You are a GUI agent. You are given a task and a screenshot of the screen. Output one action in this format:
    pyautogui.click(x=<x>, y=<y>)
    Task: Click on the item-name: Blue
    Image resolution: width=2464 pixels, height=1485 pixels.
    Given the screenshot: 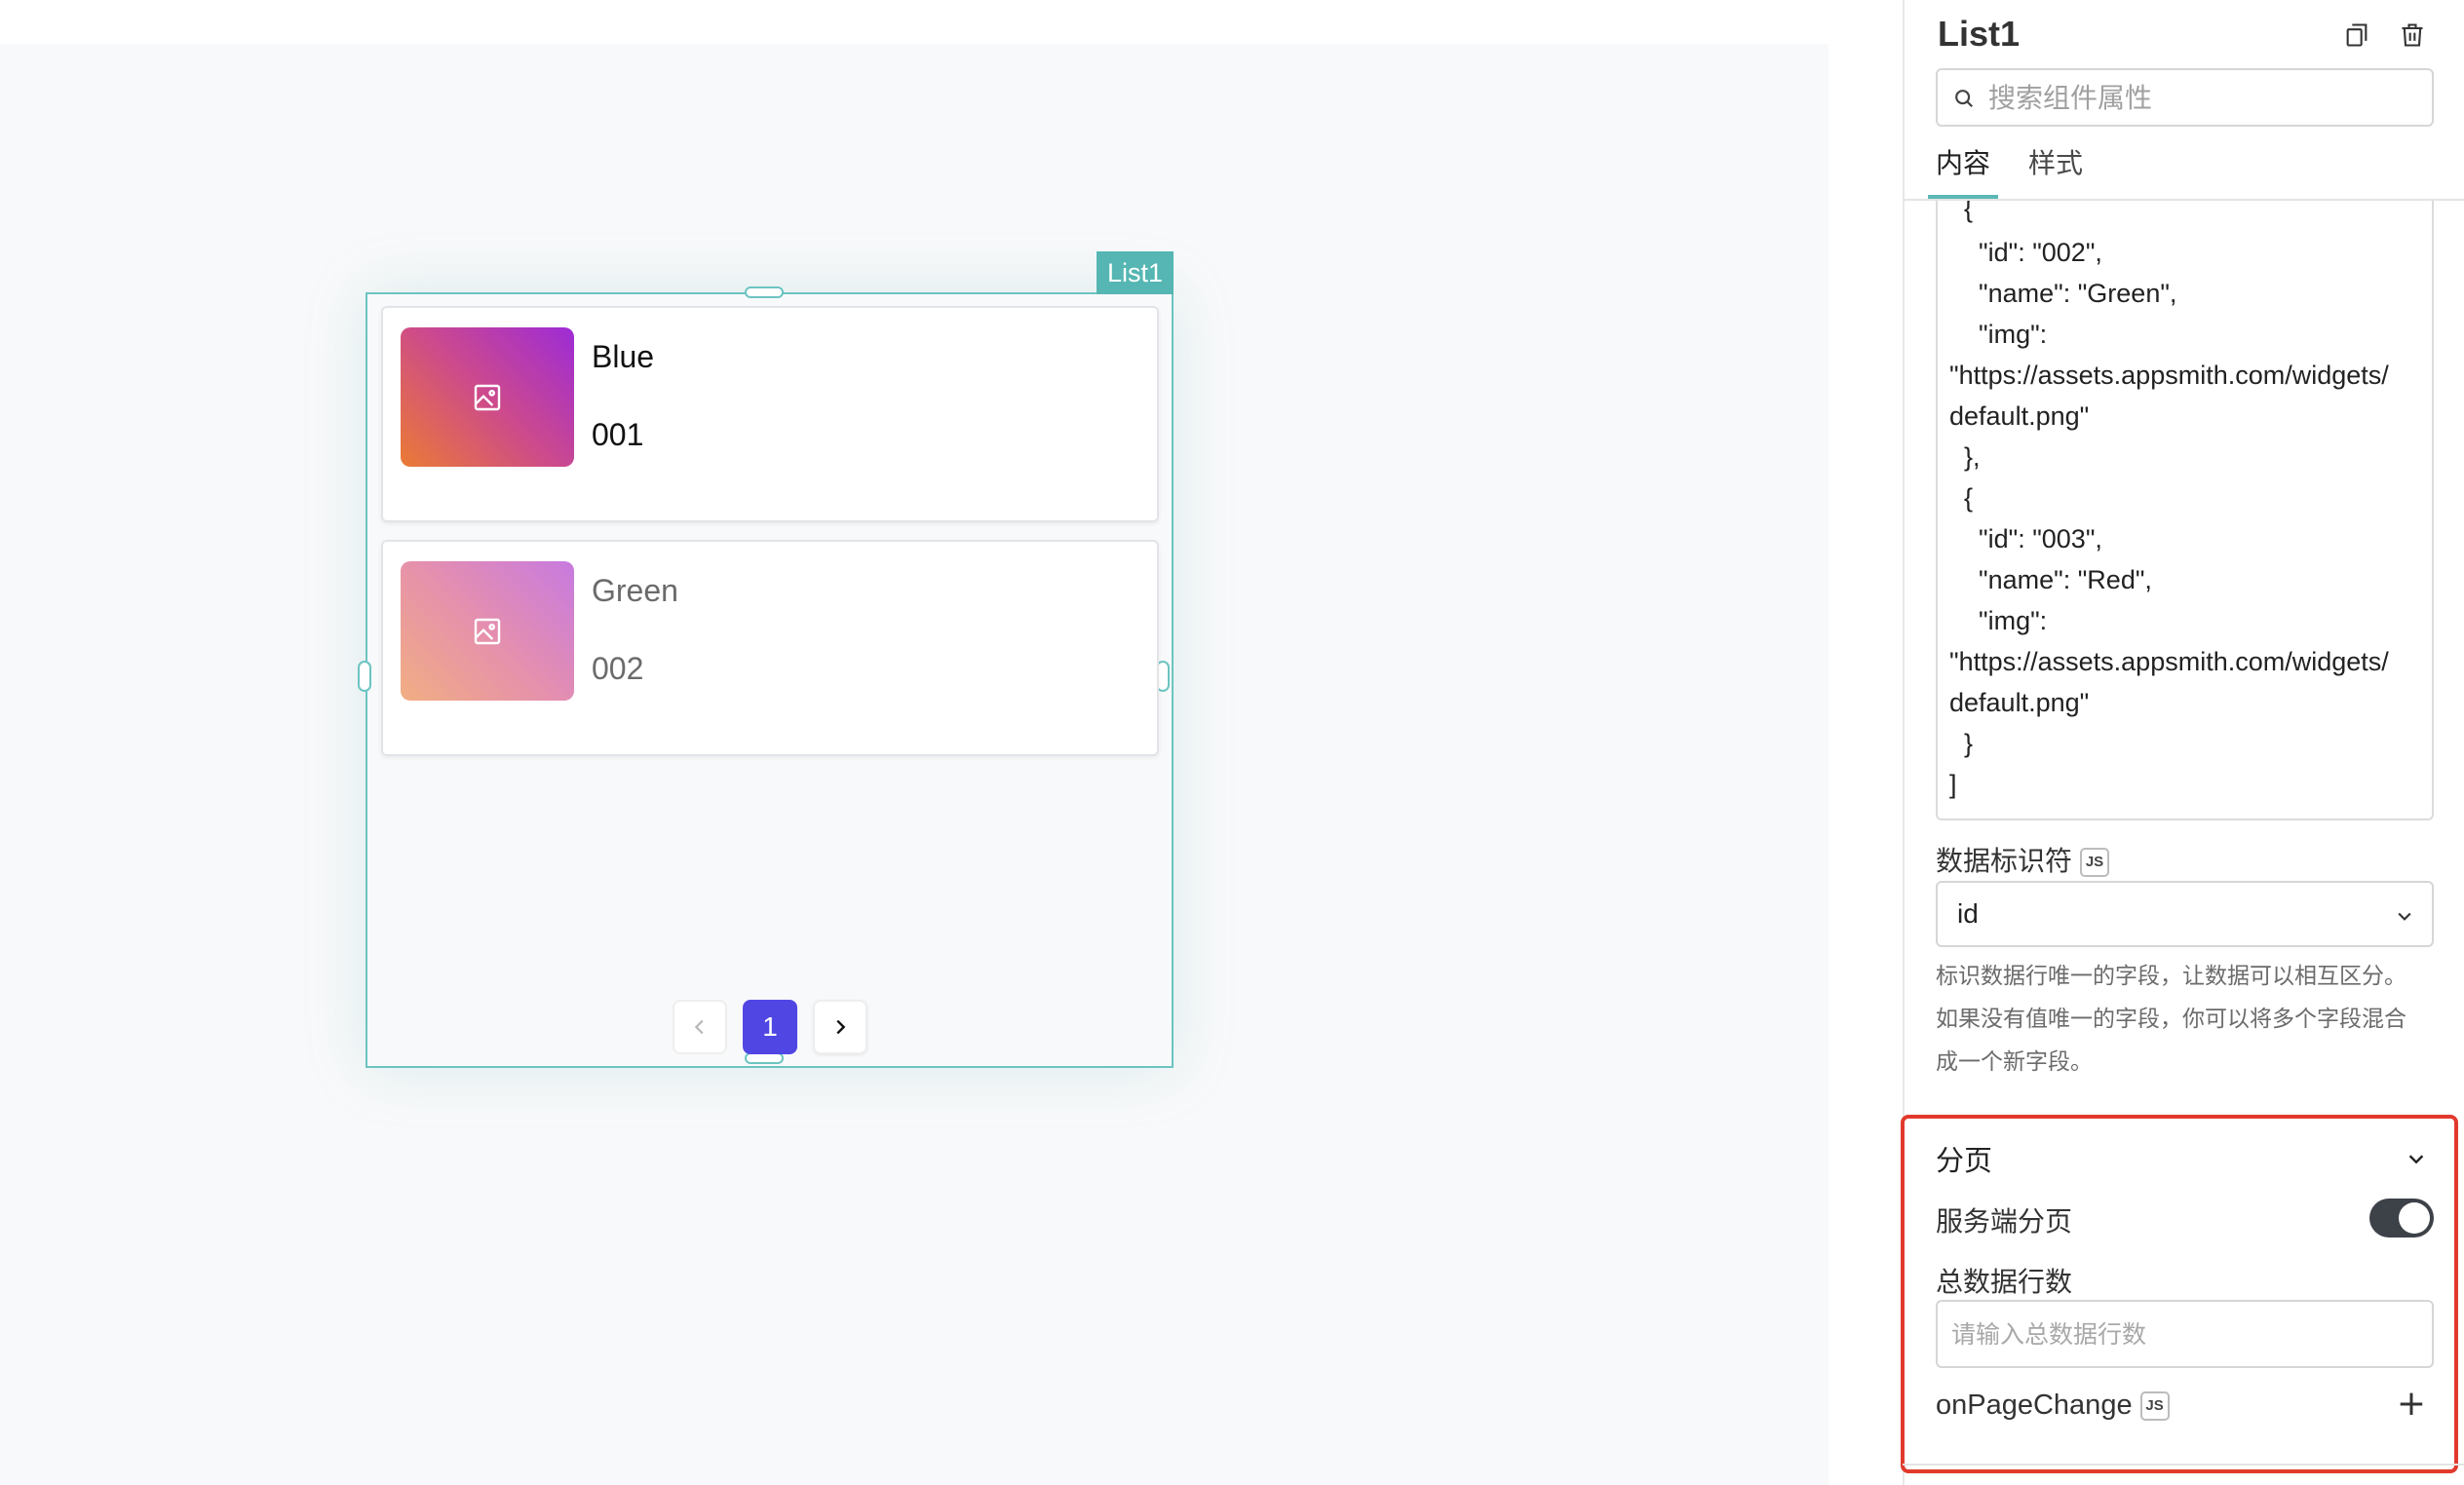 What is the action you would take?
    pyautogui.click(x=623, y=356)
    